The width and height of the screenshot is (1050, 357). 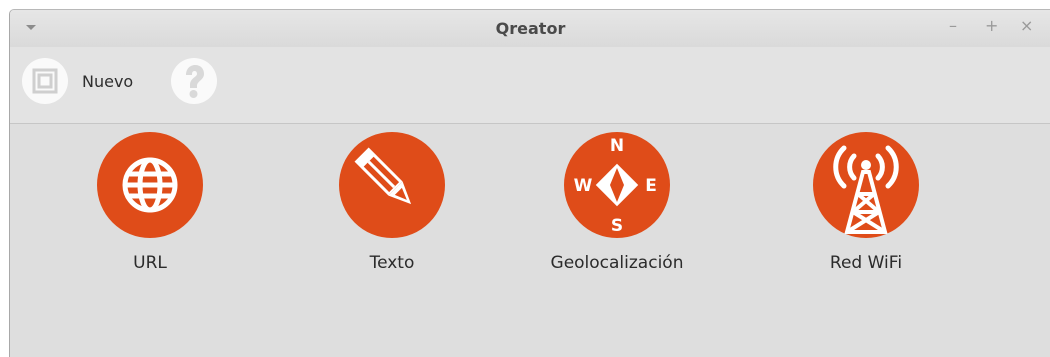 What do you see at coordinates (866, 263) in the screenshot?
I see `qr-type-label: Red WiFi` at bounding box center [866, 263].